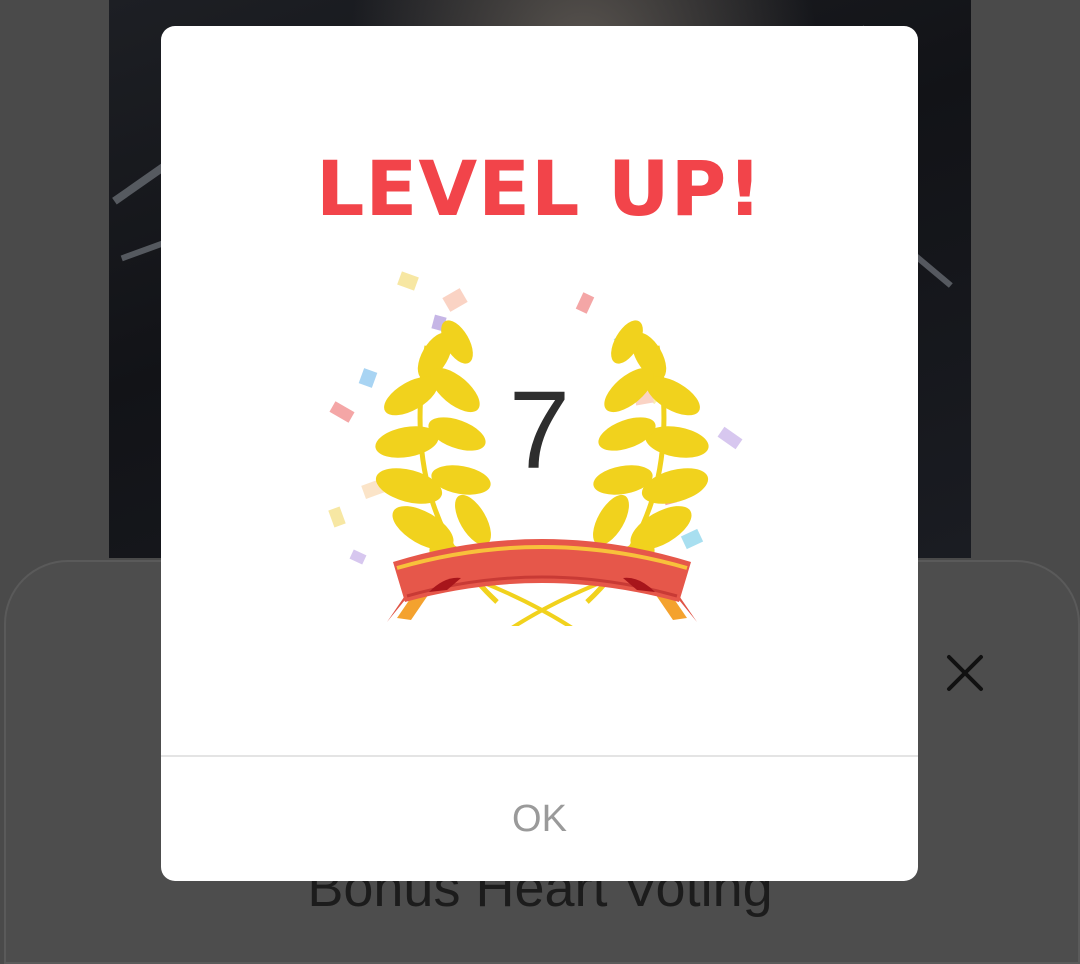 Image resolution: width=1080 pixels, height=964 pixels. Describe the element at coordinates (539, 430) in the screenshot. I see `level-number: 7` at that location.